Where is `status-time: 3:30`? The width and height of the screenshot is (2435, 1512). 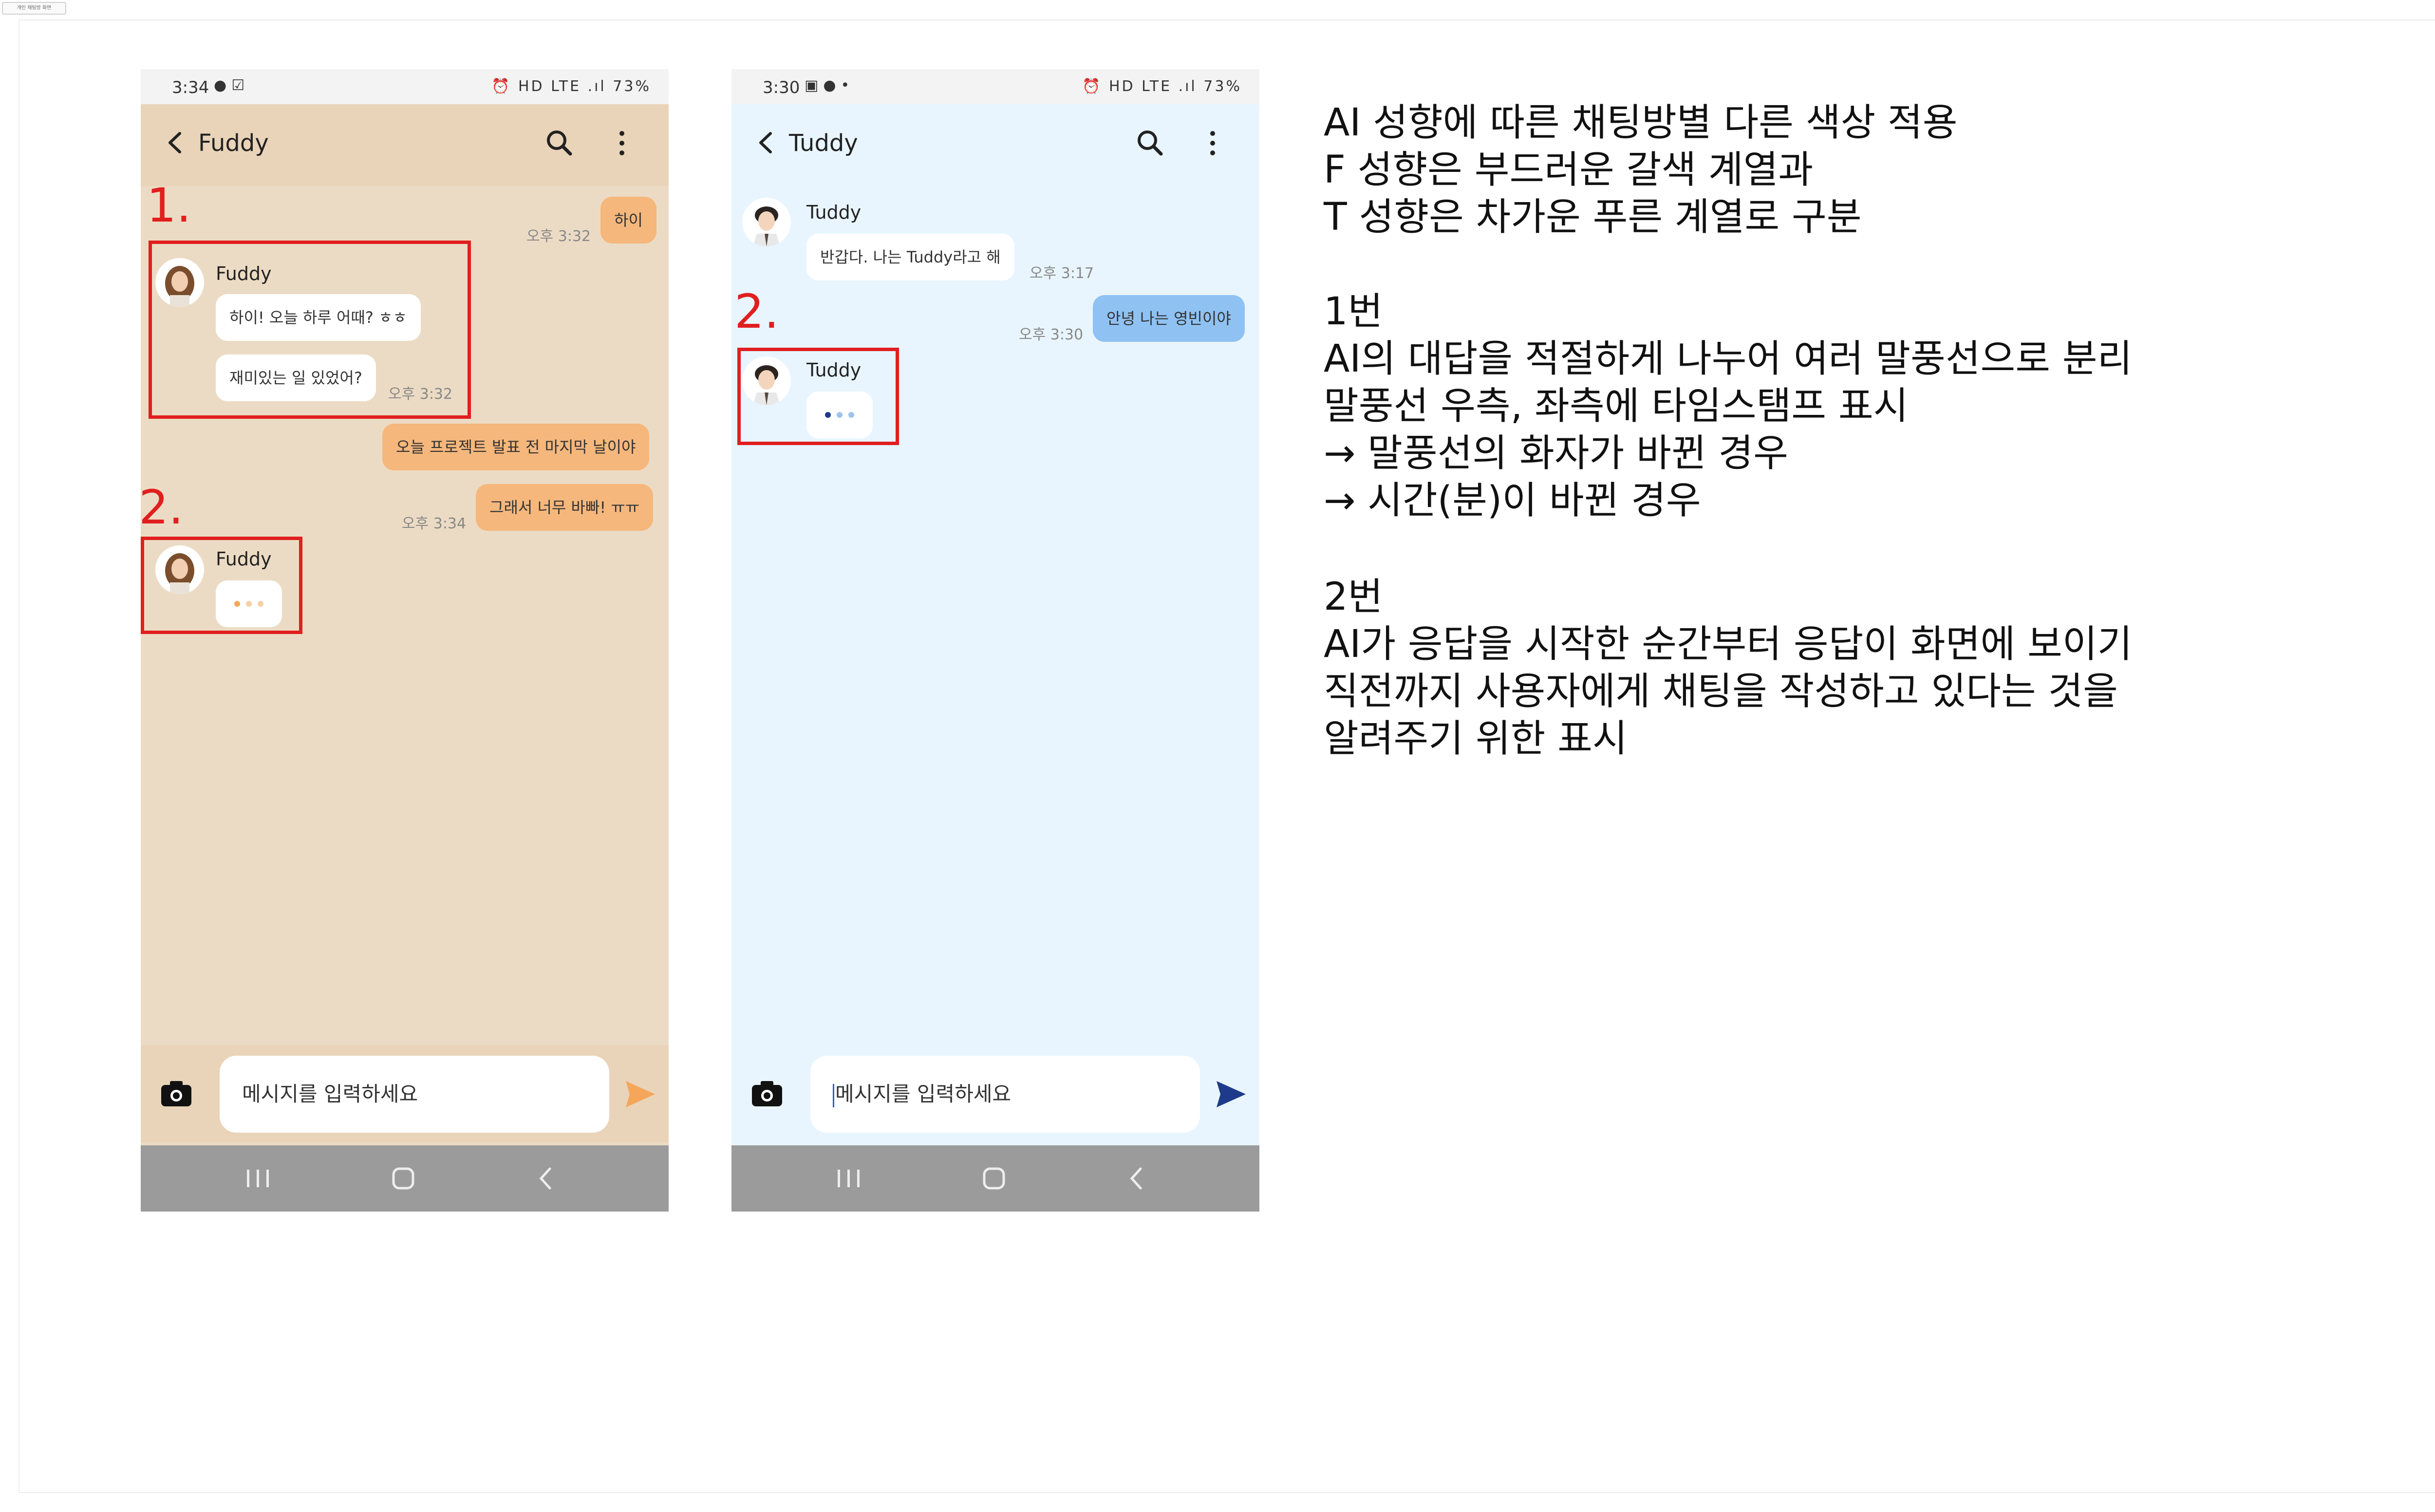
status-time: 3:30 is located at coordinates (781, 87).